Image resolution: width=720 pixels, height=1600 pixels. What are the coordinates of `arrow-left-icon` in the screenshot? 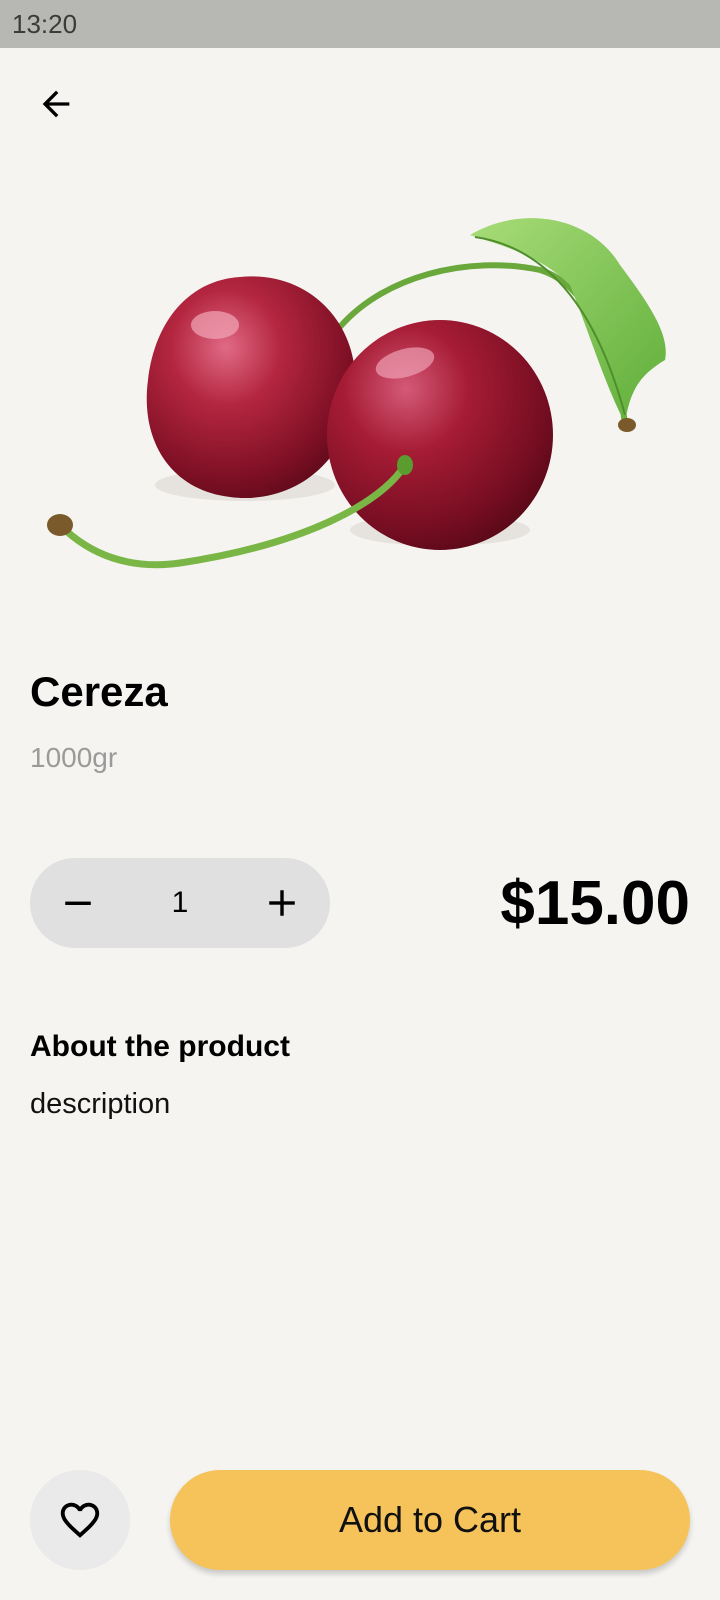 It's located at (56, 104).